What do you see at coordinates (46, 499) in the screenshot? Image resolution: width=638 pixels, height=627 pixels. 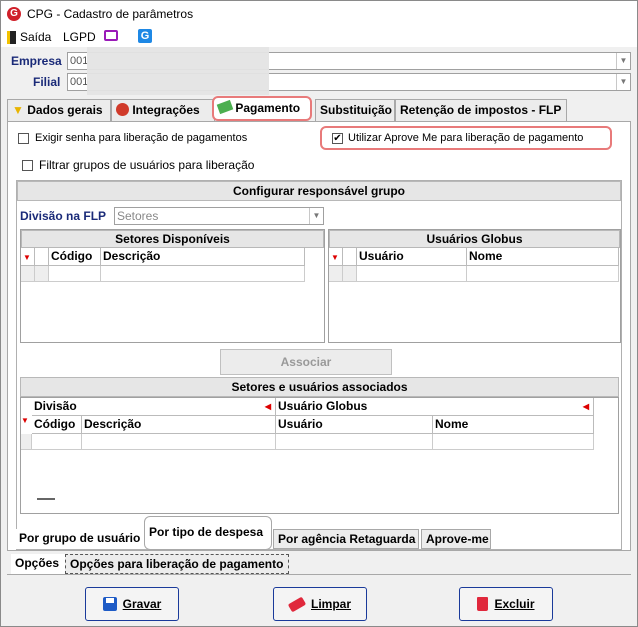 I see `scroll-indicator` at bounding box center [46, 499].